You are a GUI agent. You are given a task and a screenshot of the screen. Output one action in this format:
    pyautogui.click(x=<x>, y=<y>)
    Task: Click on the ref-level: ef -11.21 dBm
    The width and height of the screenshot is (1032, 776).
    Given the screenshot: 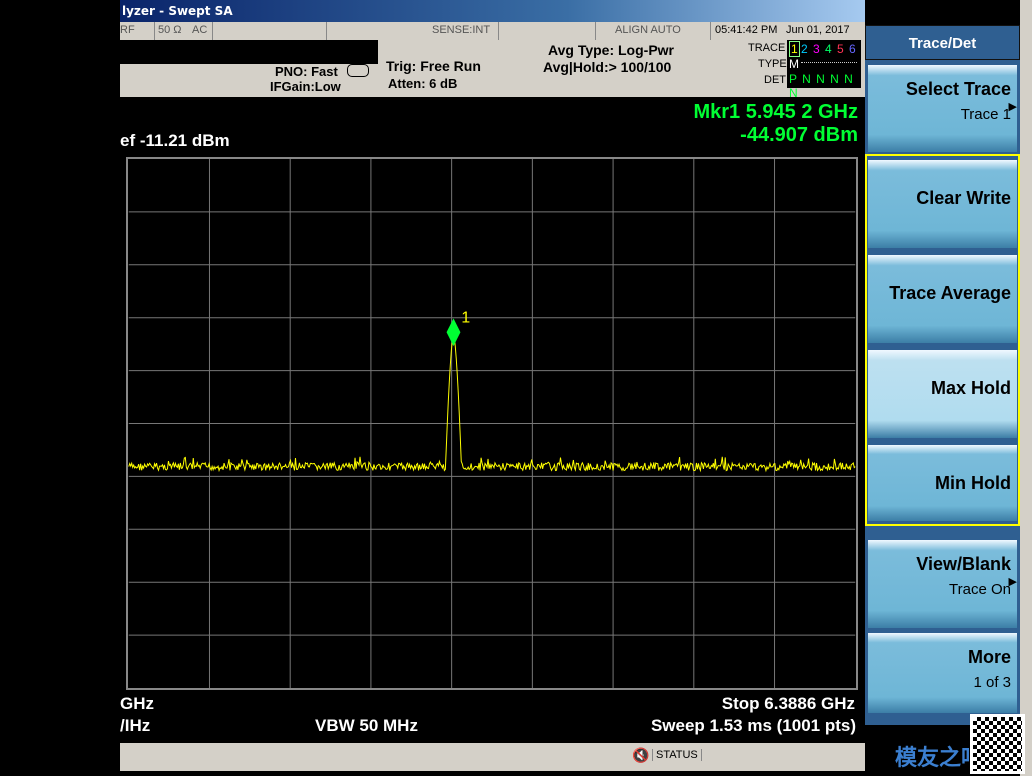 What is the action you would take?
    pyautogui.click(x=175, y=140)
    